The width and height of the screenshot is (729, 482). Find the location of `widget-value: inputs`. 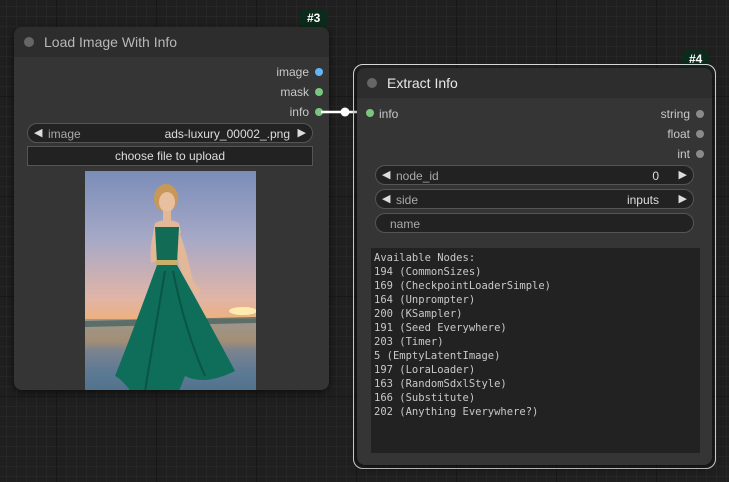

widget-value: inputs is located at coordinates (642, 200).